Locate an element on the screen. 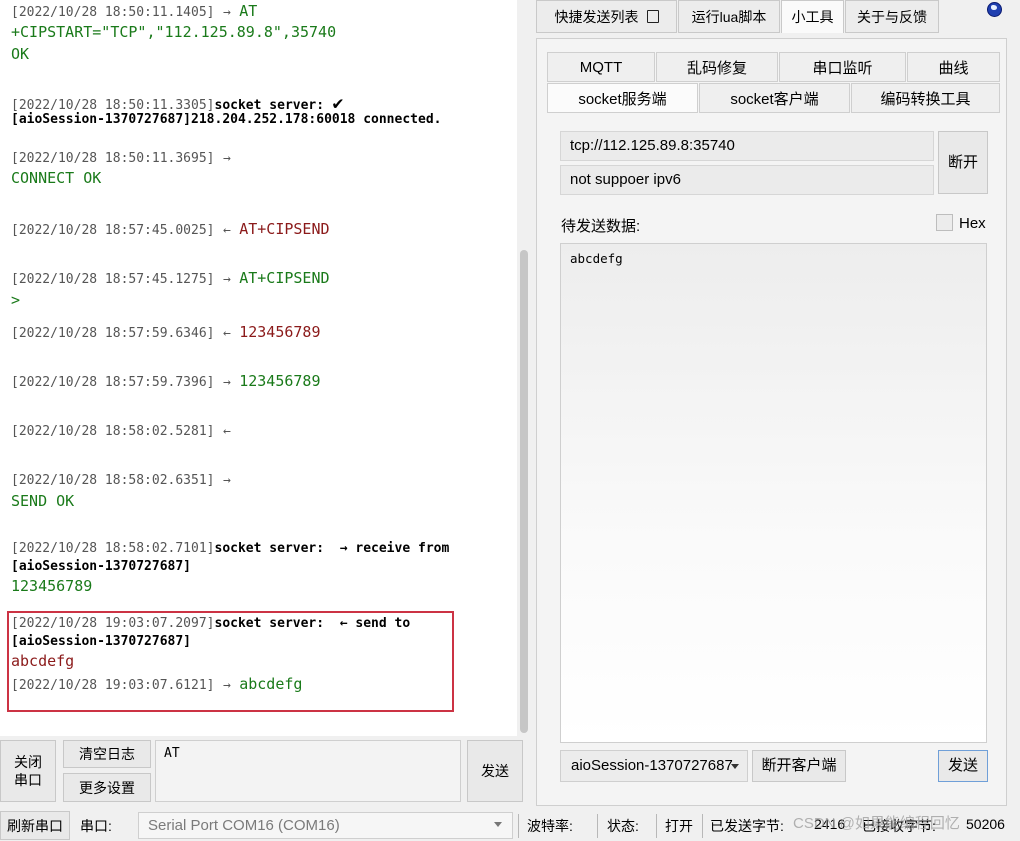 This screenshot has width=1020, height=841. log-line: 123456789 is located at coordinates (52, 586).